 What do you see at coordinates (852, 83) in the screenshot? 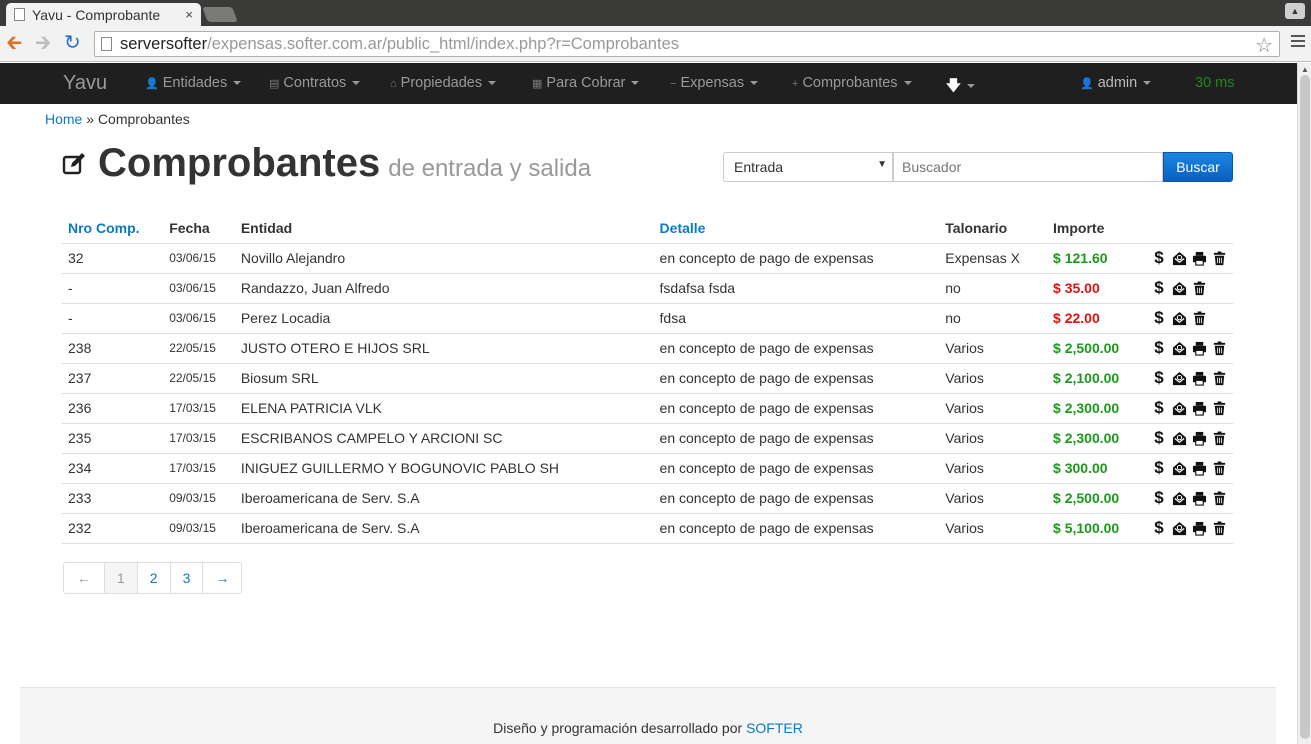
I see `nav-comprobantes: + Comprobantes` at bounding box center [852, 83].